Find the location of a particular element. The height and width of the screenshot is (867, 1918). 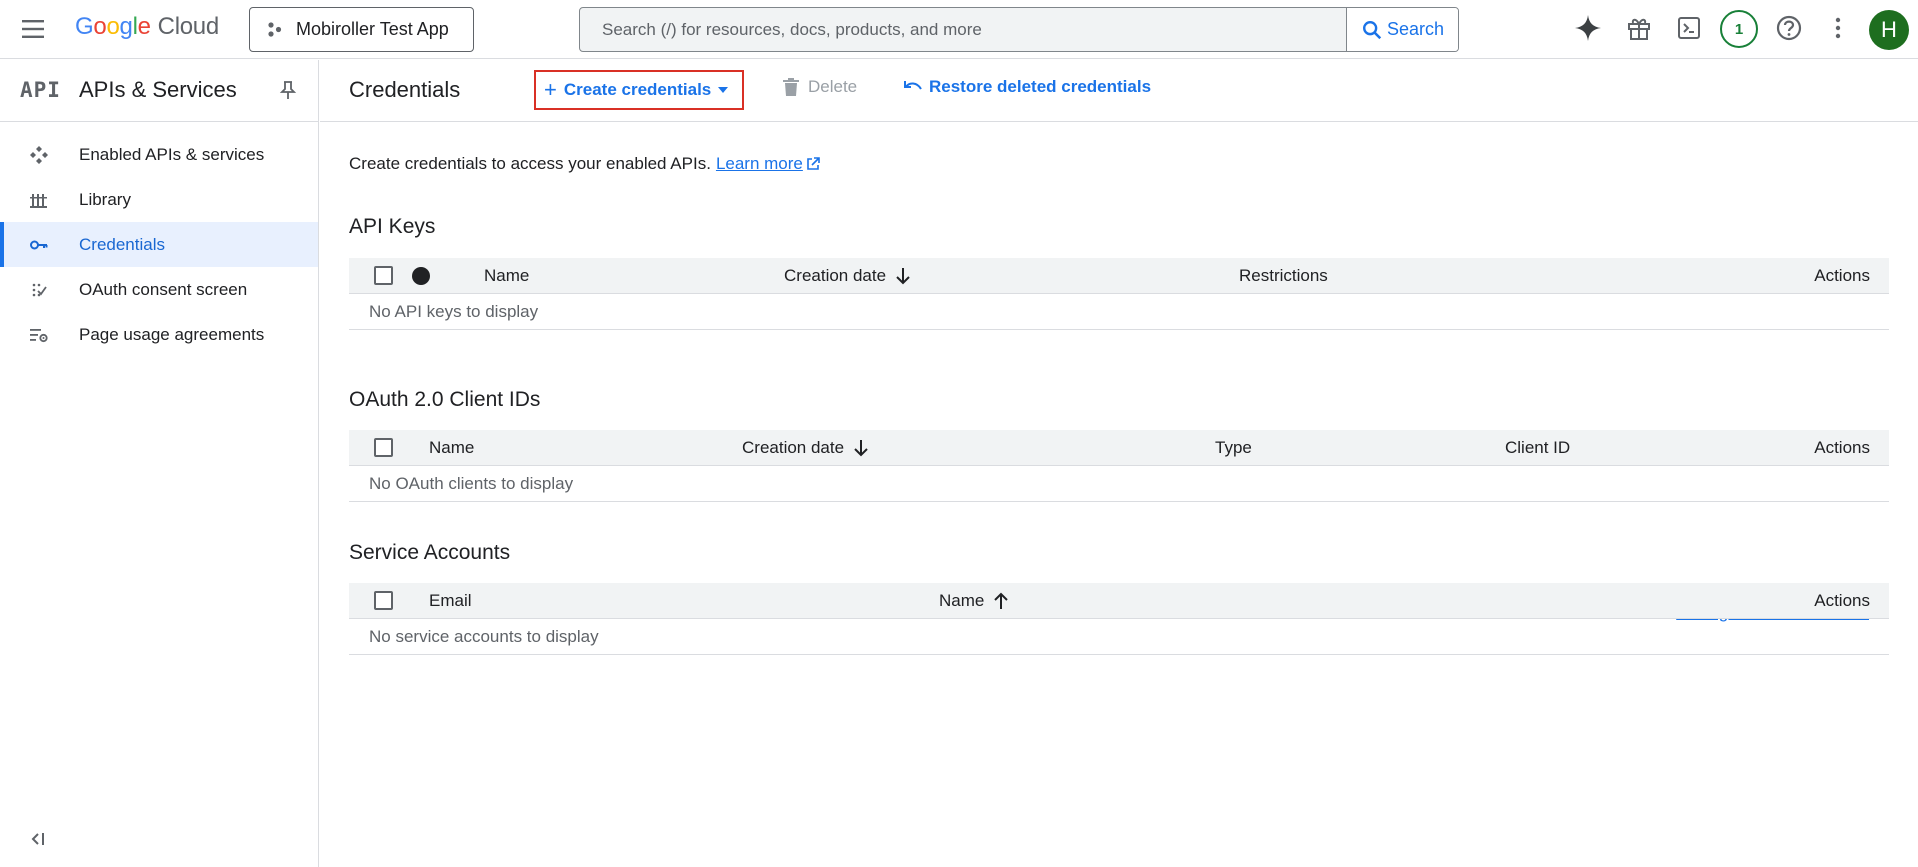

search-input is located at coordinates (963, 29).